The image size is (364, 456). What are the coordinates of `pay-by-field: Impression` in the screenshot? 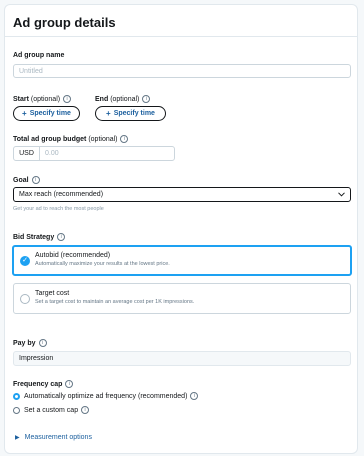 It's located at (182, 358).